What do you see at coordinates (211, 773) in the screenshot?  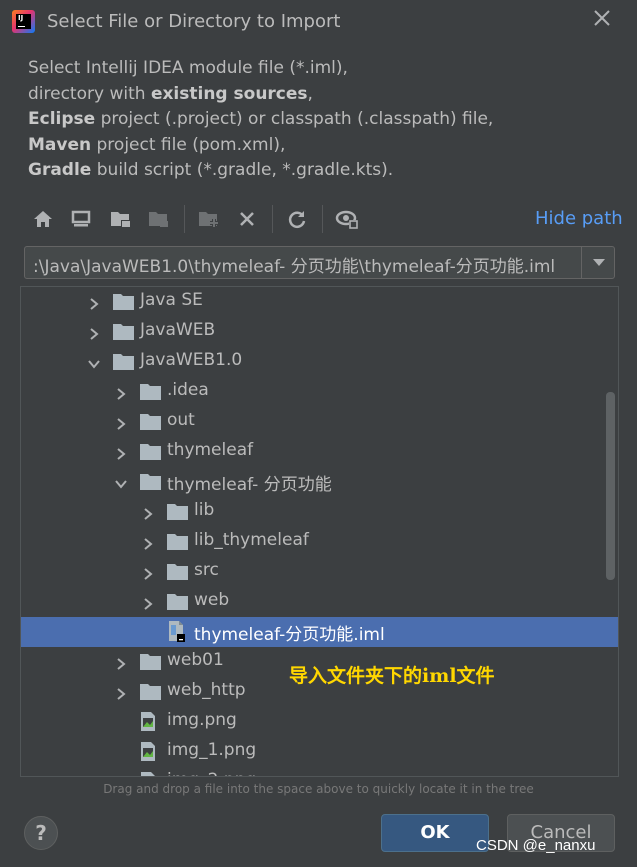 I see `tree-row-label: img_2.png` at bounding box center [211, 773].